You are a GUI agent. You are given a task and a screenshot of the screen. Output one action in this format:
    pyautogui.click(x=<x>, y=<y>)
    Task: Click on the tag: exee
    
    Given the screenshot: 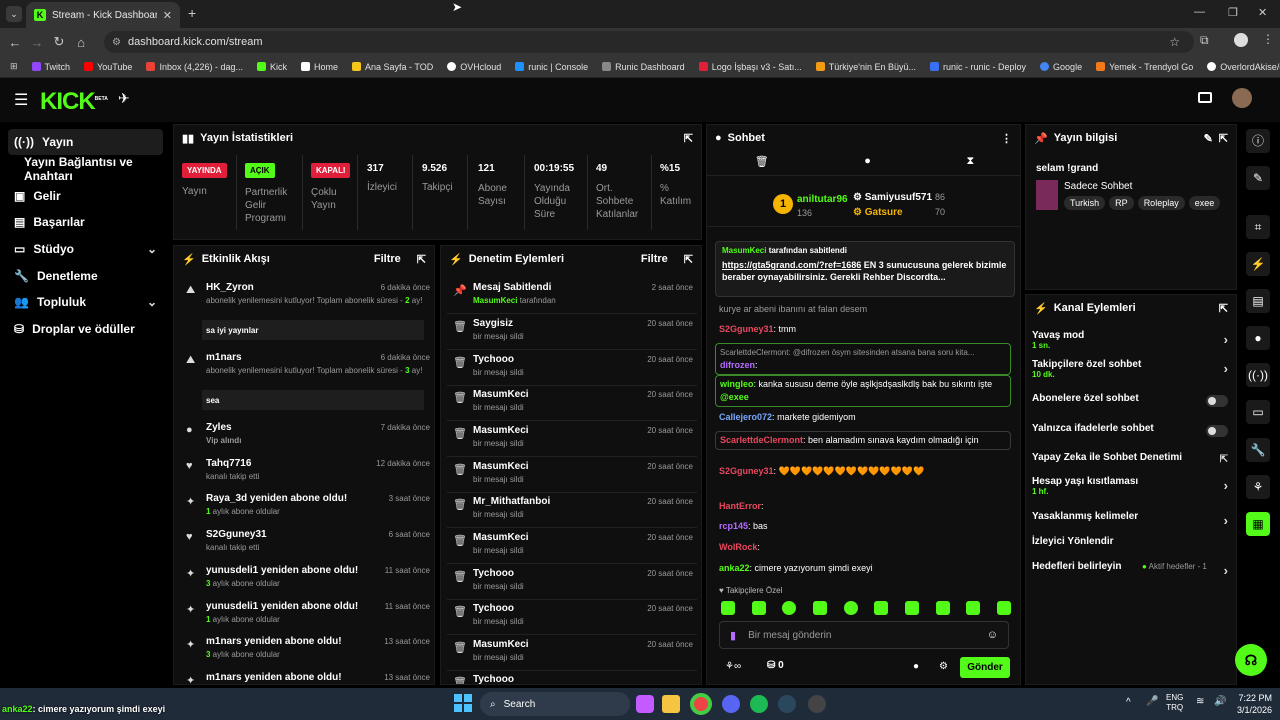 What is the action you would take?
    pyautogui.click(x=1204, y=203)
    